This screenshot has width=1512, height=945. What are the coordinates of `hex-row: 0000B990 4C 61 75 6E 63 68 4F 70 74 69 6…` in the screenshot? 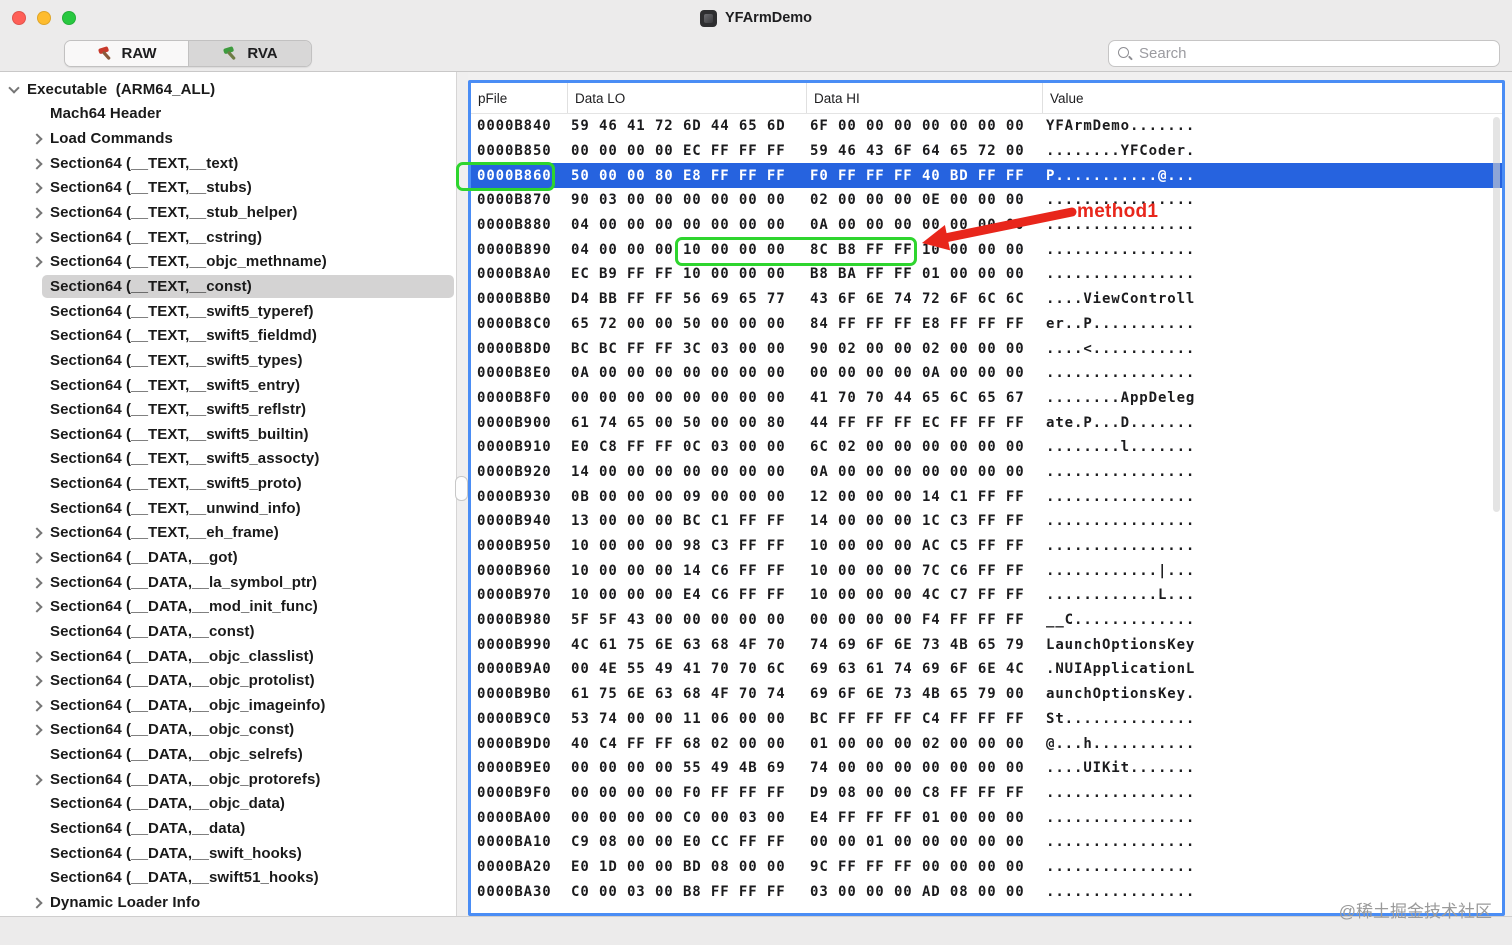 It's located at (986, 644).